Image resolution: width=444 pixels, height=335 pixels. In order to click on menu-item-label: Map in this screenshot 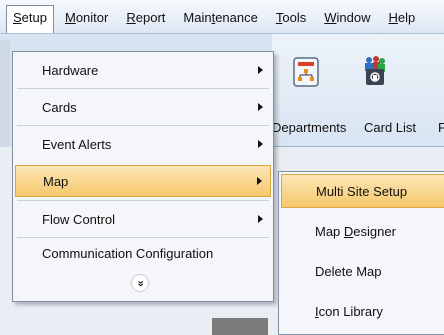, I will do `click(56, 181)`.